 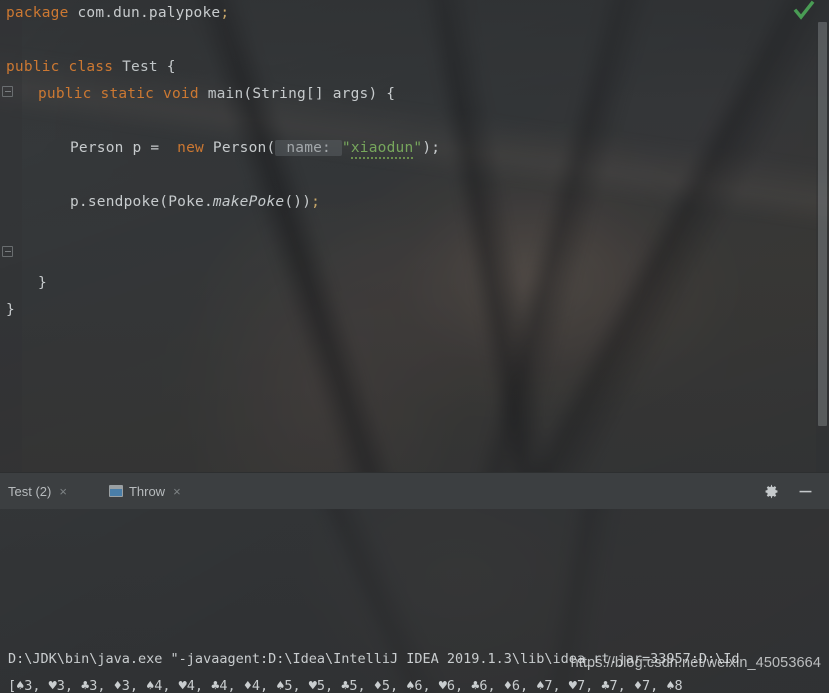 I want to click on code-token: main, so click(x=225, y=94).